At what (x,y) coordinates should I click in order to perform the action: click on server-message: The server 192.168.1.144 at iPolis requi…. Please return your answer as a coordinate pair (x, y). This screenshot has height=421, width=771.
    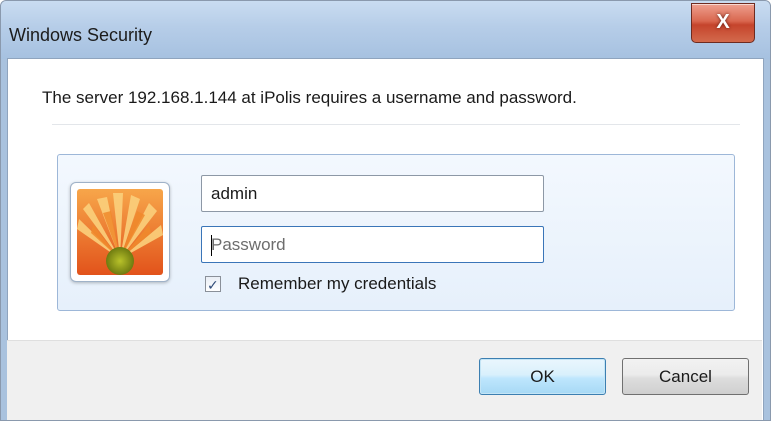
    Looking at the image, I should click on (309, 97).